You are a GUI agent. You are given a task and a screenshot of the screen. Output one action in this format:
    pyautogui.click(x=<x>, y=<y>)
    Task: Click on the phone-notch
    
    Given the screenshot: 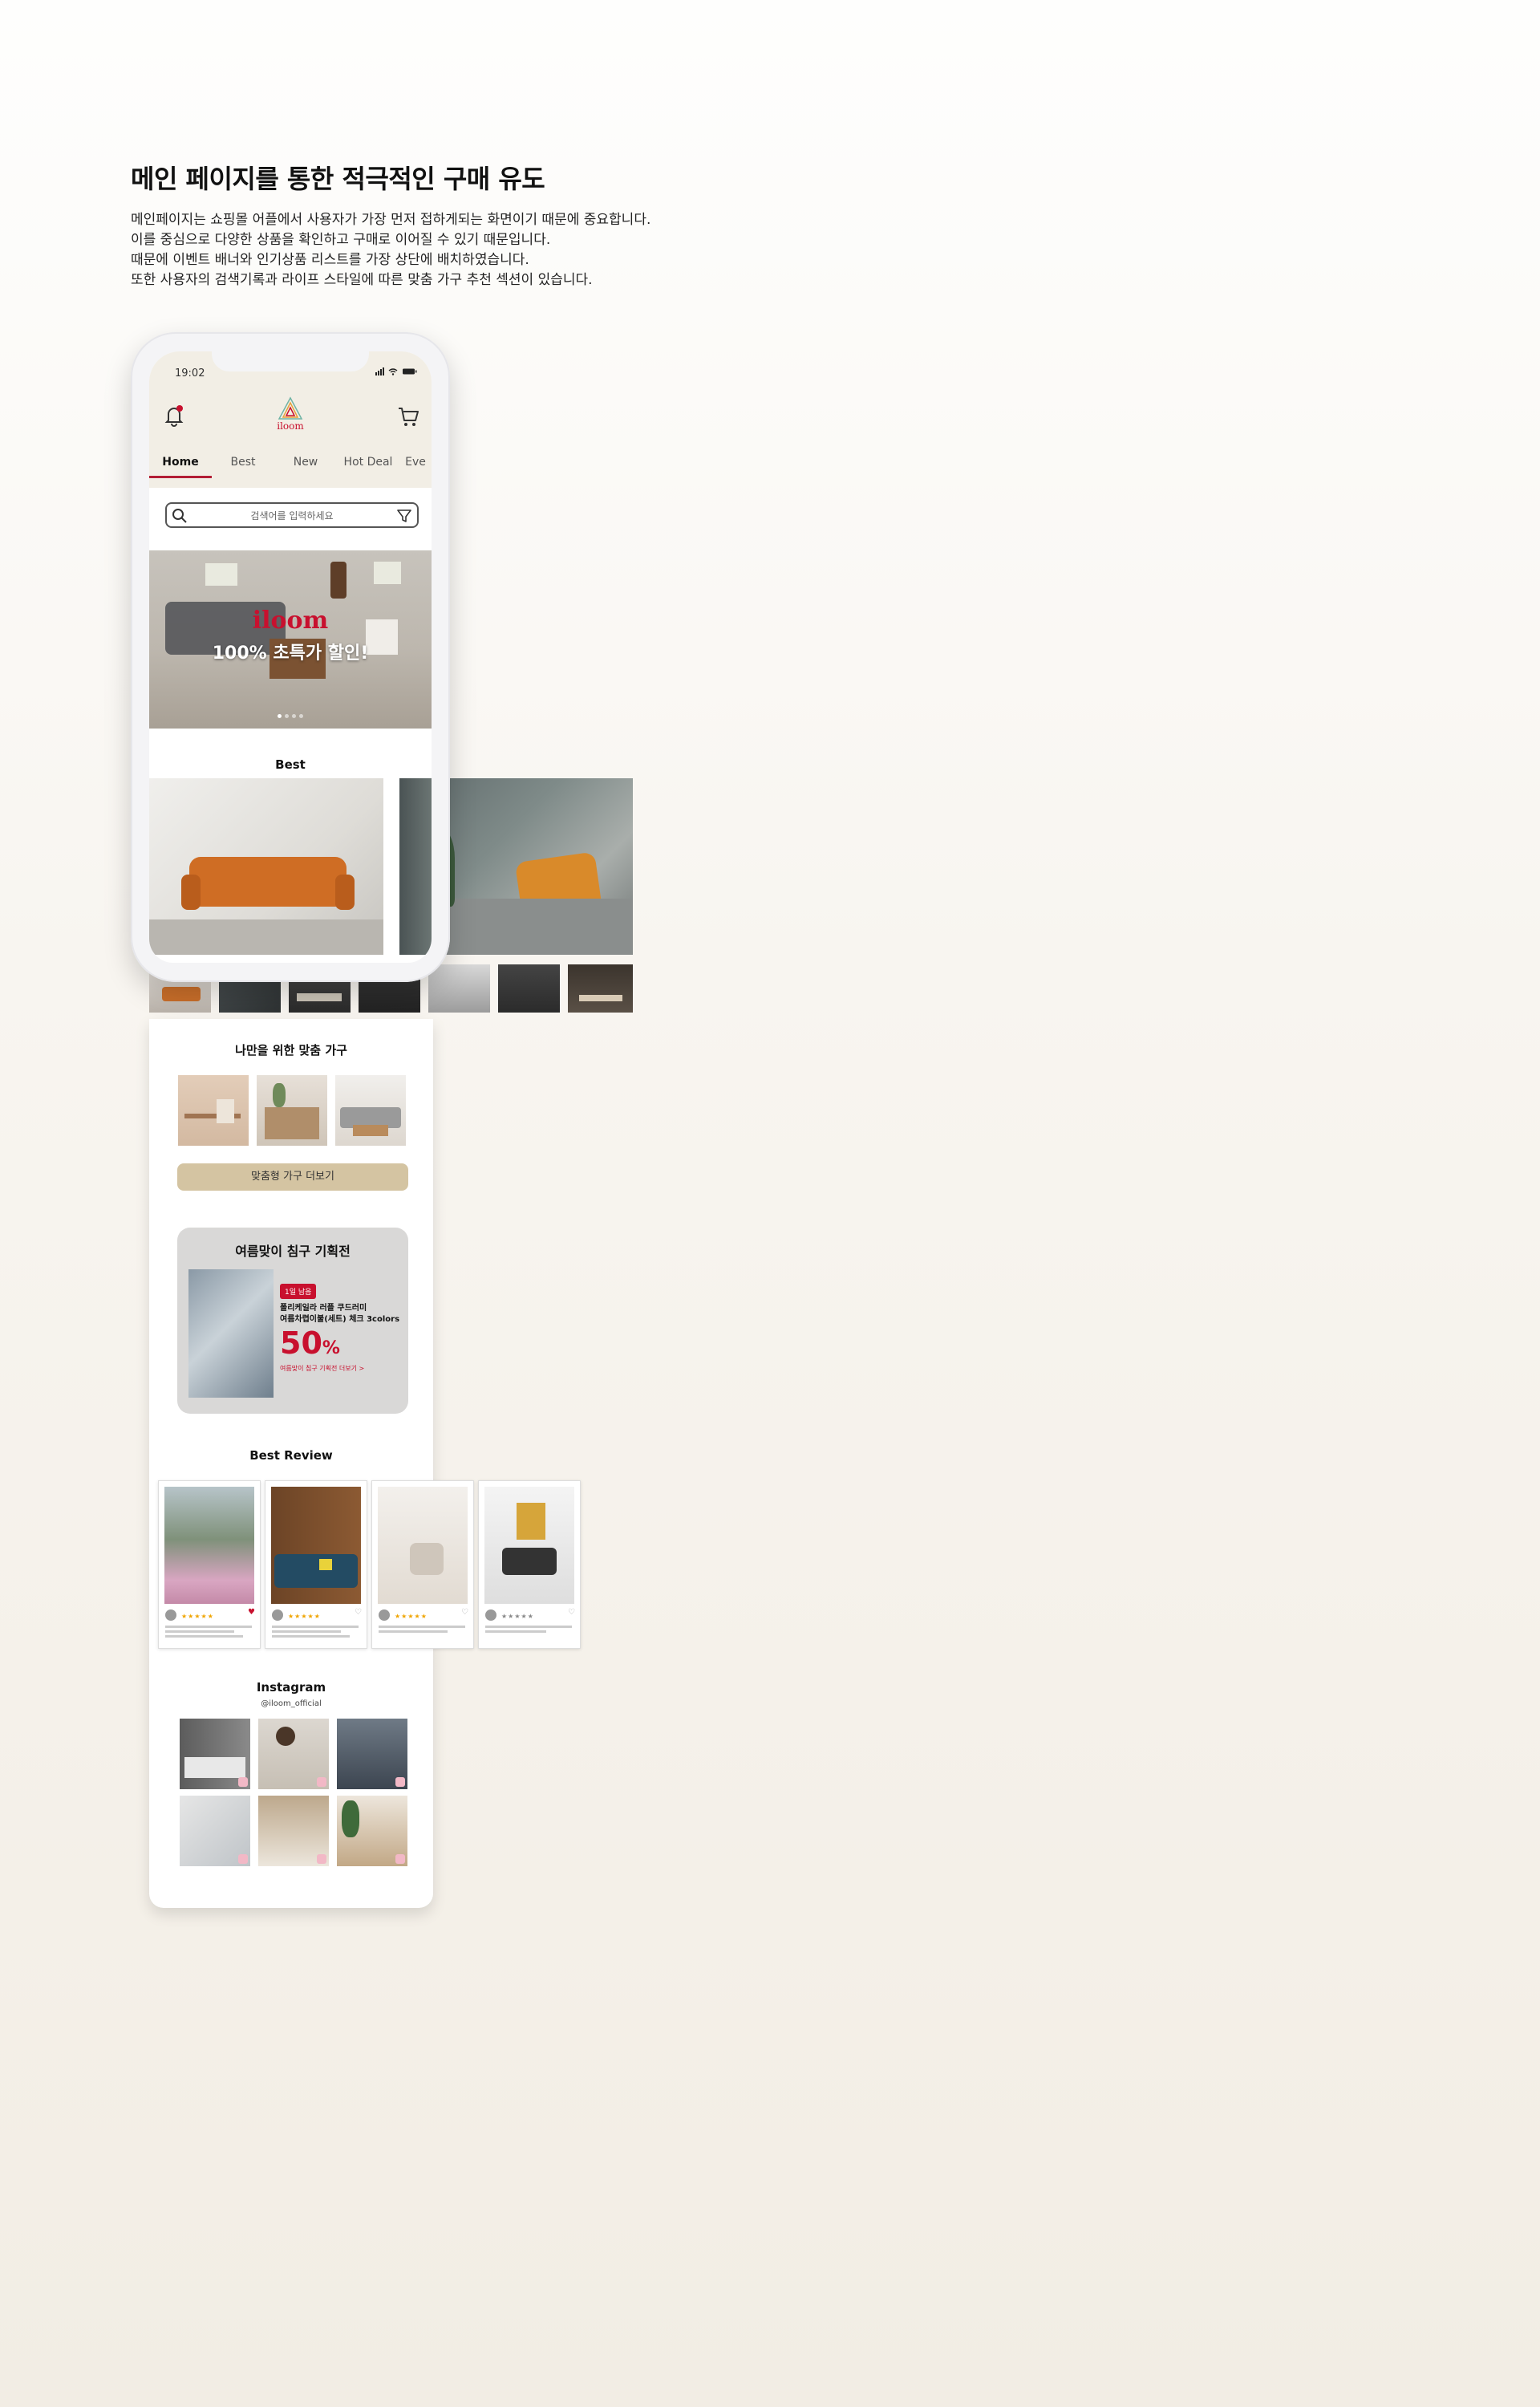 What is the action you would take?
    pyautogui.click(x=290, y=361)
    